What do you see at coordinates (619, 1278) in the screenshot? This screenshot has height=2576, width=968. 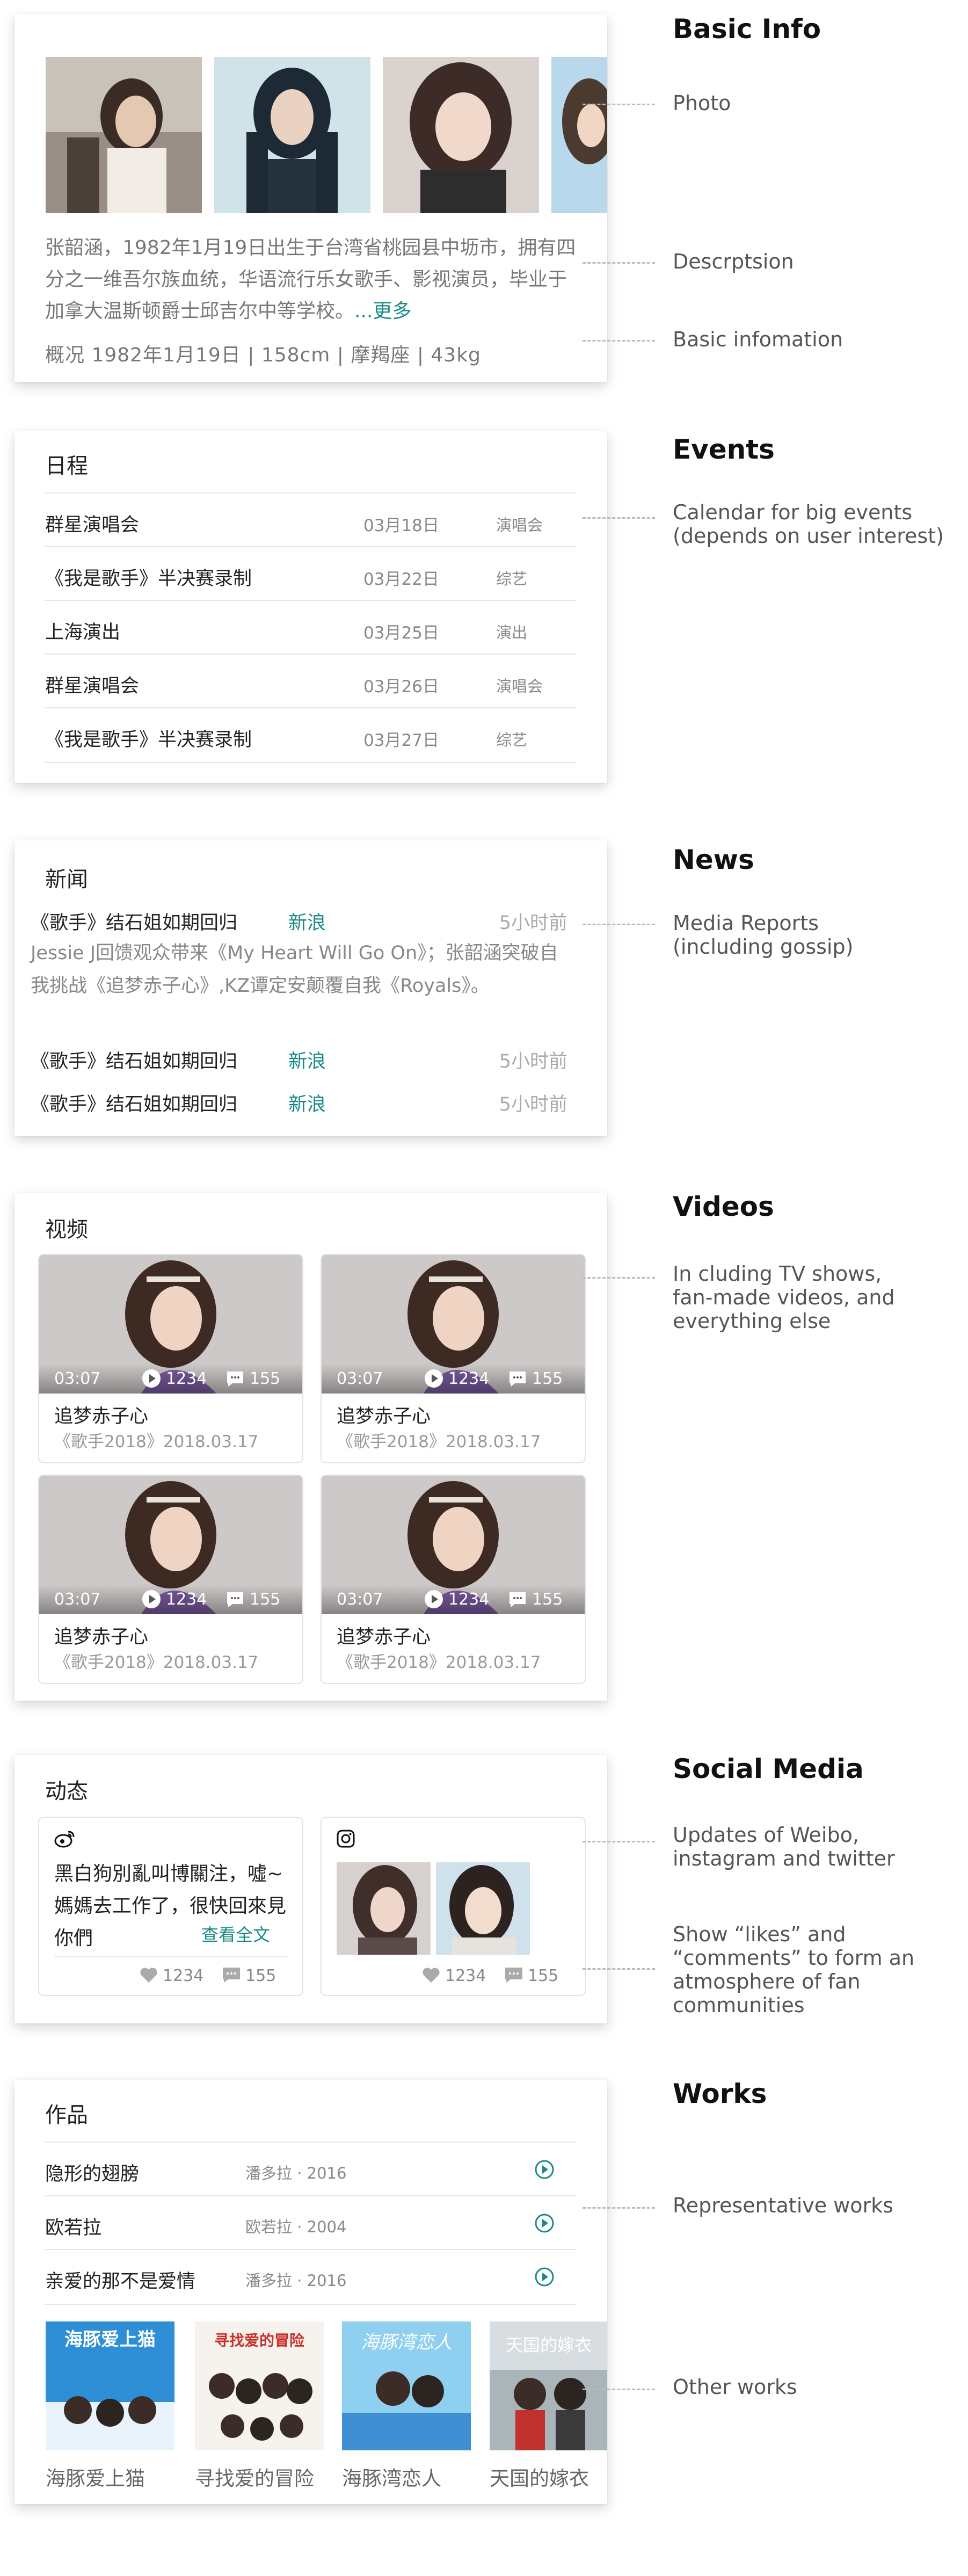 I see `leader-videos` at bounding box center [619, 1278].